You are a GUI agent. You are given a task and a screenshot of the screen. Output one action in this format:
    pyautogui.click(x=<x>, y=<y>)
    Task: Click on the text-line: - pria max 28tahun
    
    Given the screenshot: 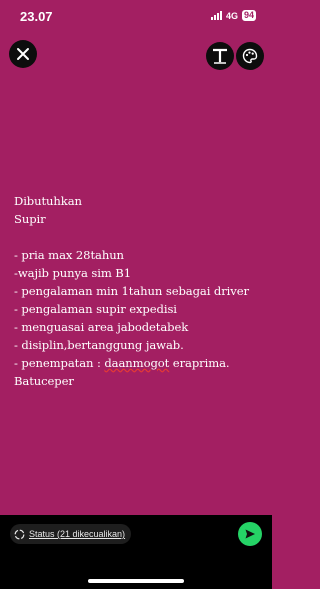 What is the action you would take?
    pyautogui.click(x=69, y=255)
    